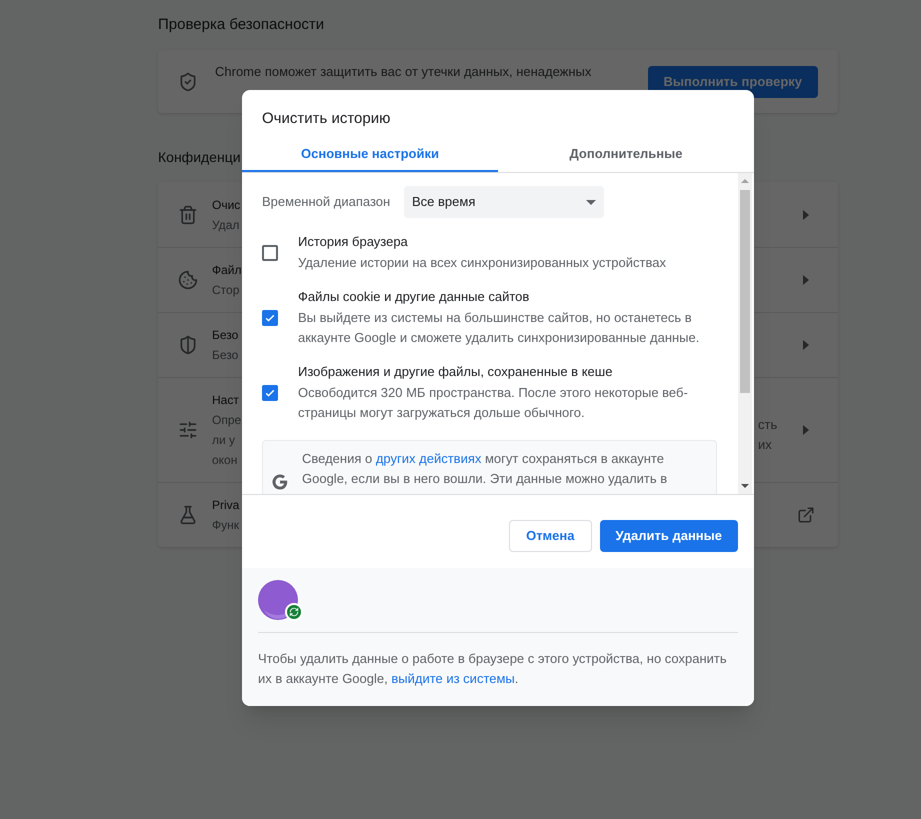 Image resolution: width=921 pixels, height=819 pixels. Describe the element at coordinates (806, 515) in the screenshot. I see `external-link-icon` at that location.